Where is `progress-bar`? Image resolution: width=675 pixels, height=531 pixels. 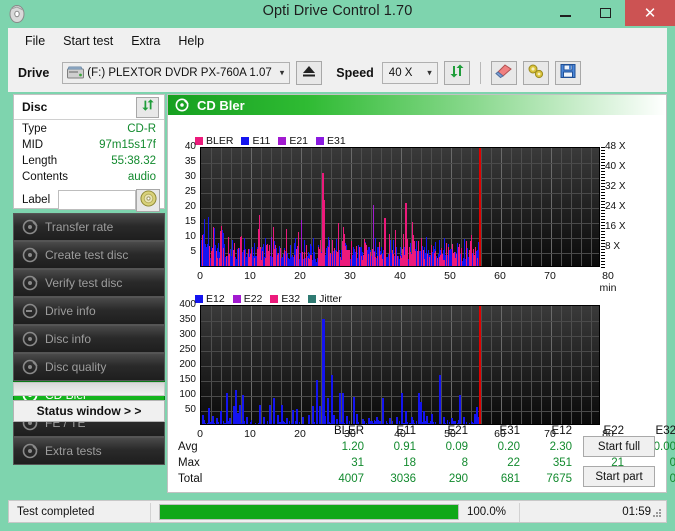
progress-bar is located at coordinates (309, 512).